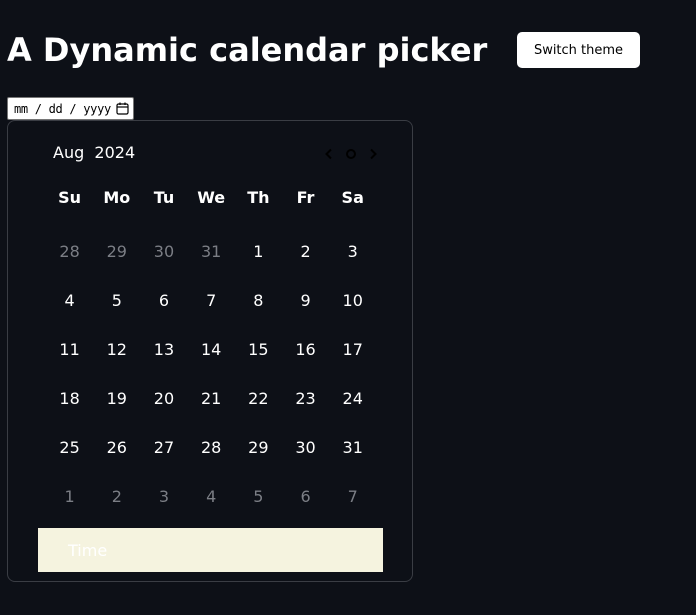  I want to click on calendar-week-row: 1234567, so click(211, 496).